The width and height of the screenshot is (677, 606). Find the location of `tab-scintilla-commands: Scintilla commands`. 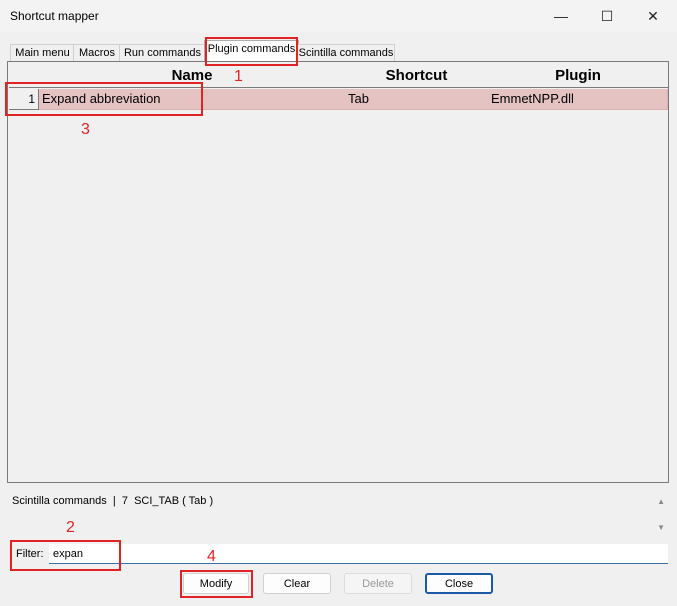

tab-scintilla-commands: Scintilla commands is located at coordinates (346, 53).